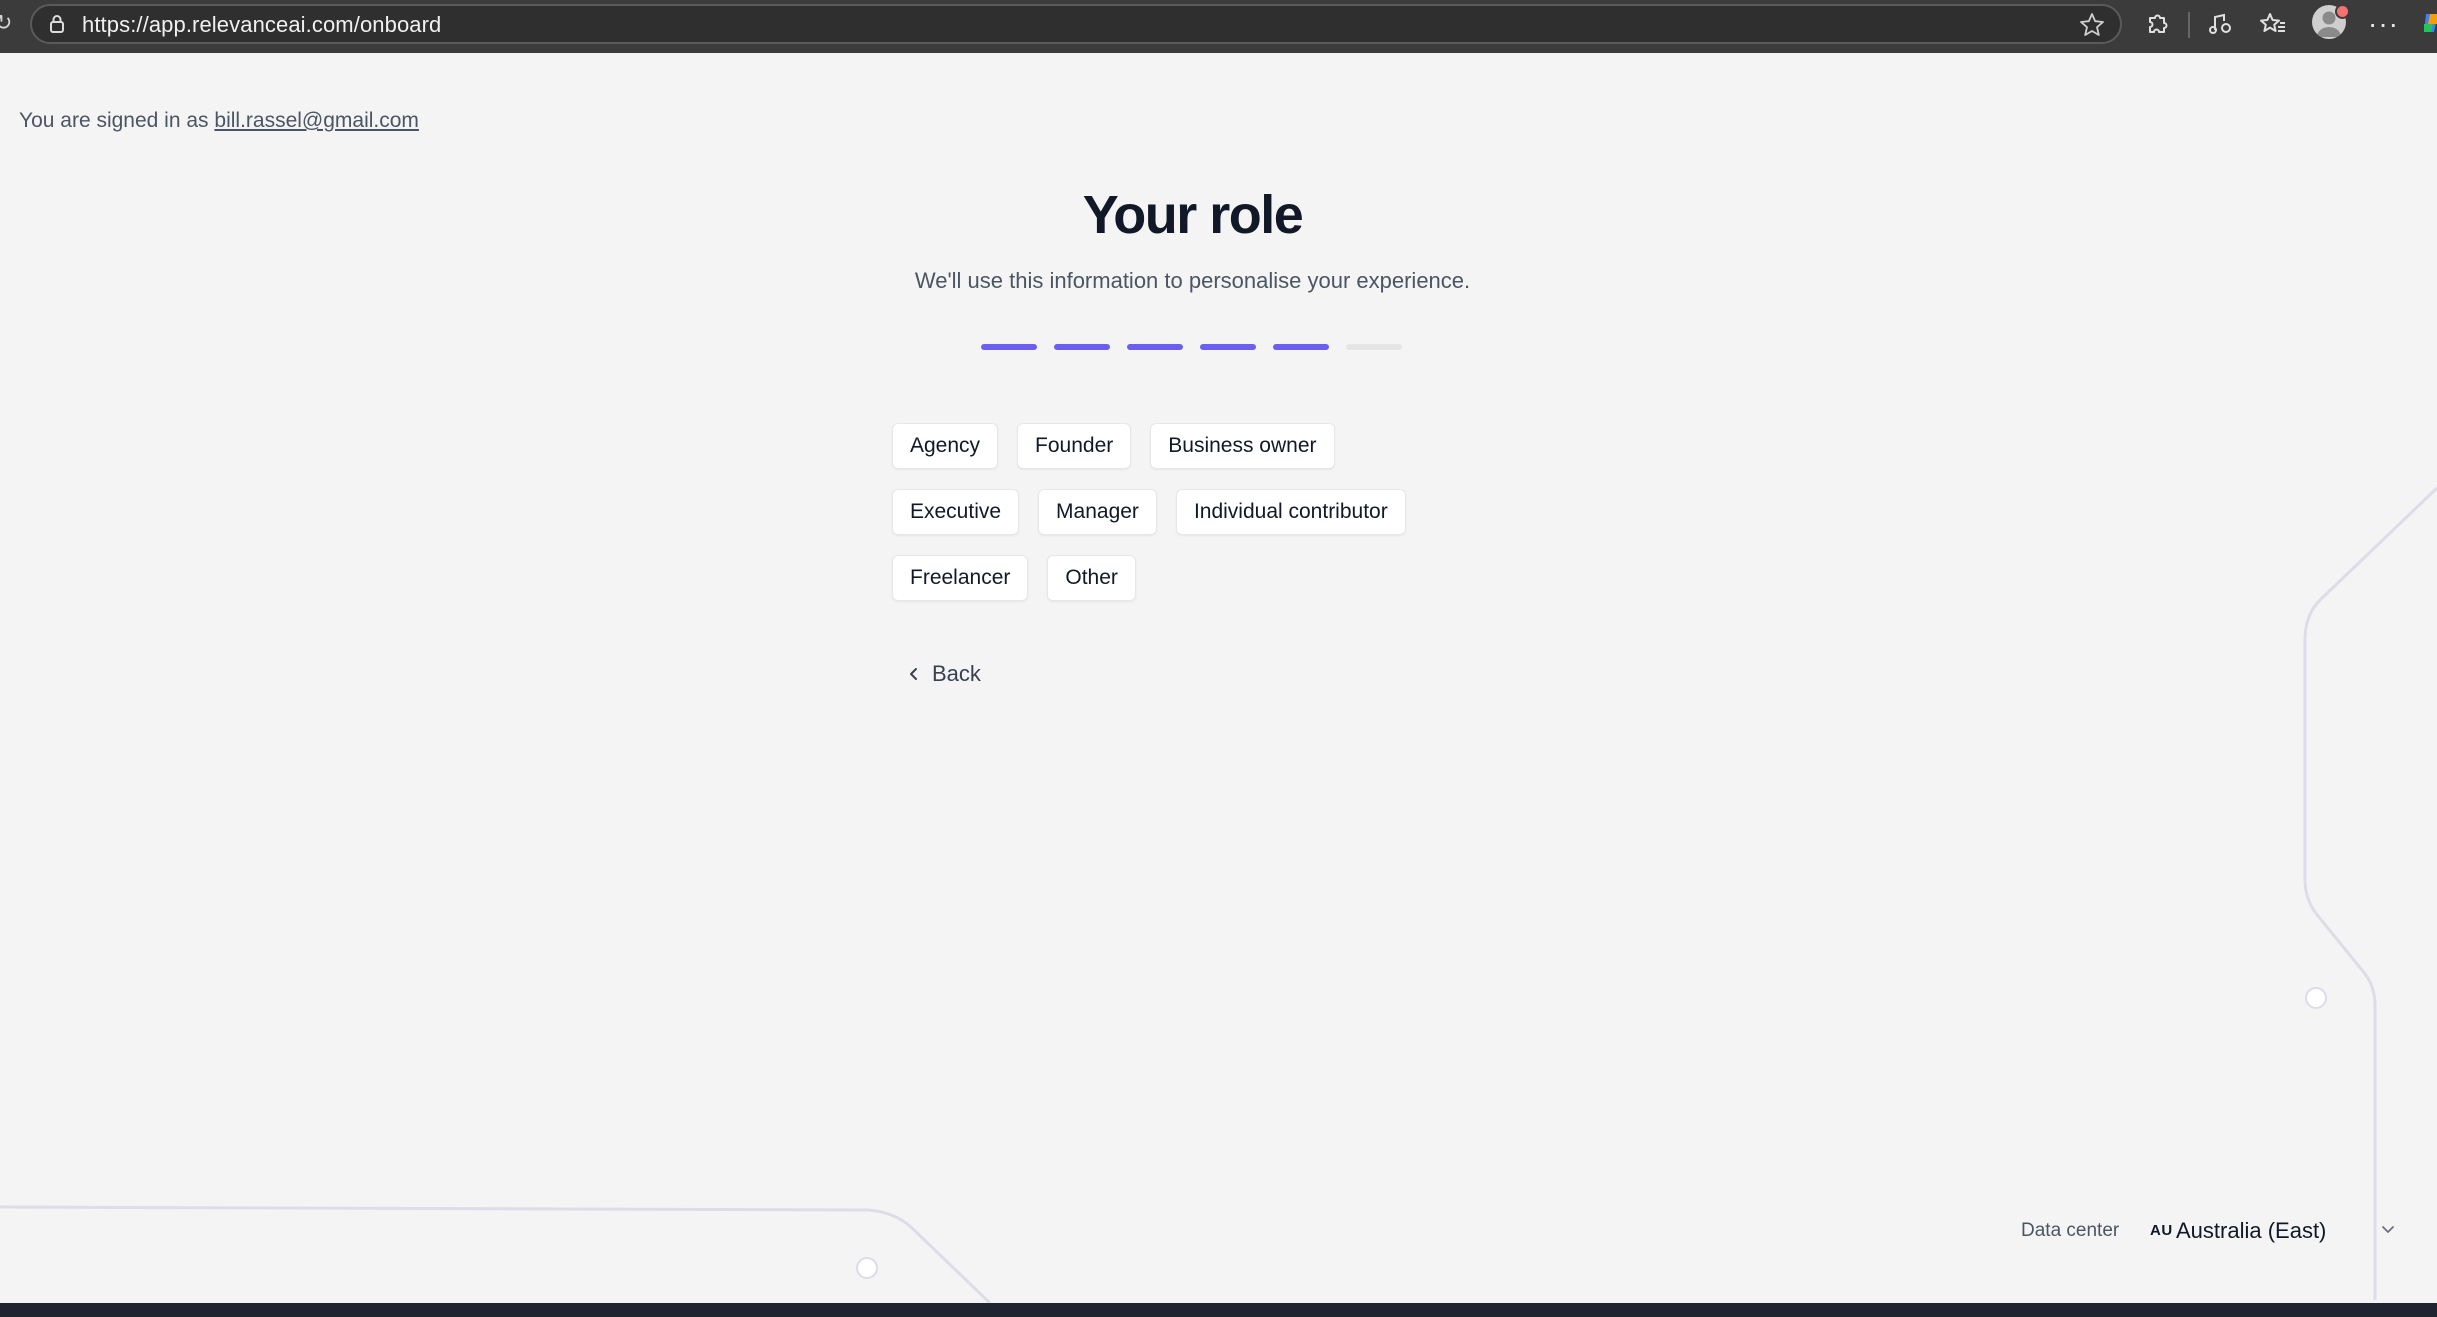  I want to click on role-row: Executive Manager Individual contributor, so click(1192, 512).